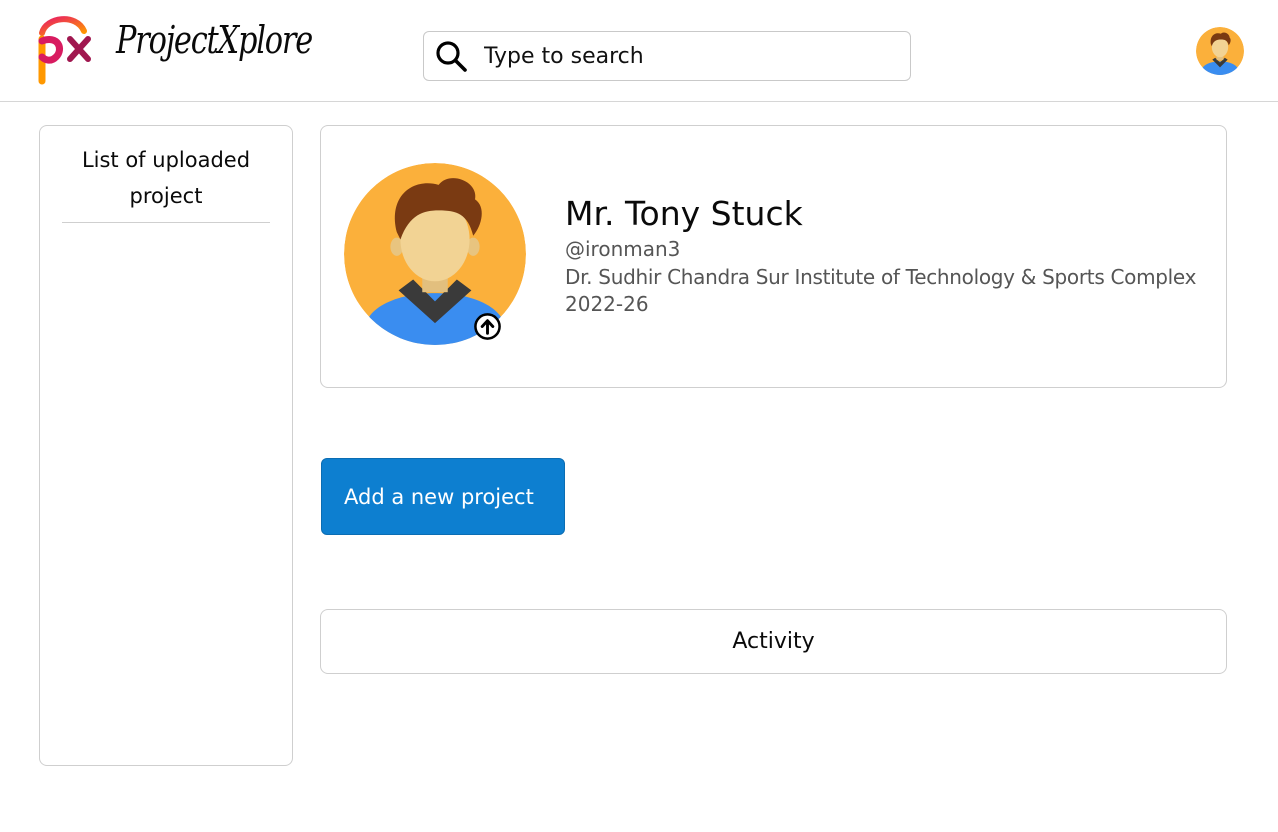  I want to click on profile-session: 2022-26, so click(607, 304).